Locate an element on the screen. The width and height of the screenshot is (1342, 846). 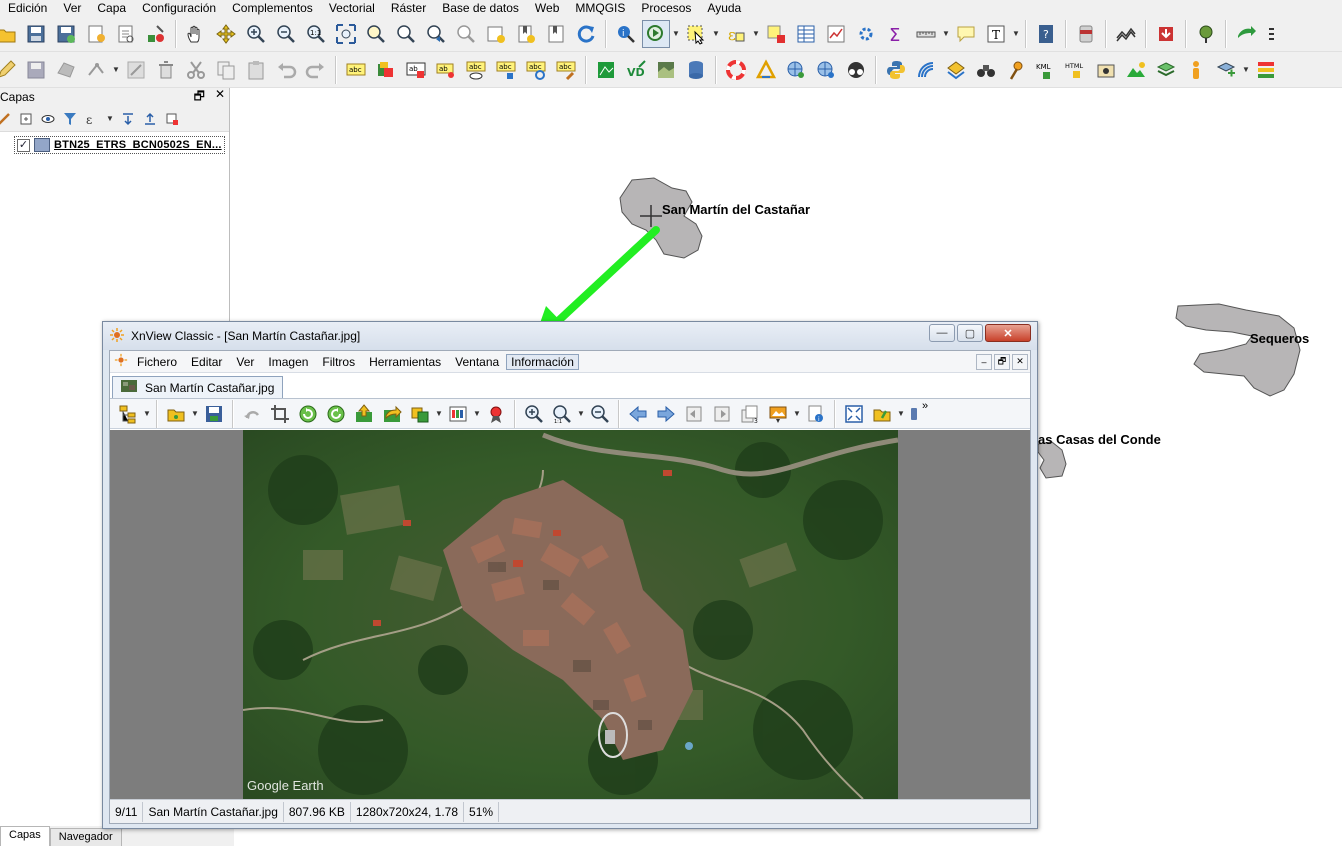
photo-capture-icon is located at coordinates (1106, 70).